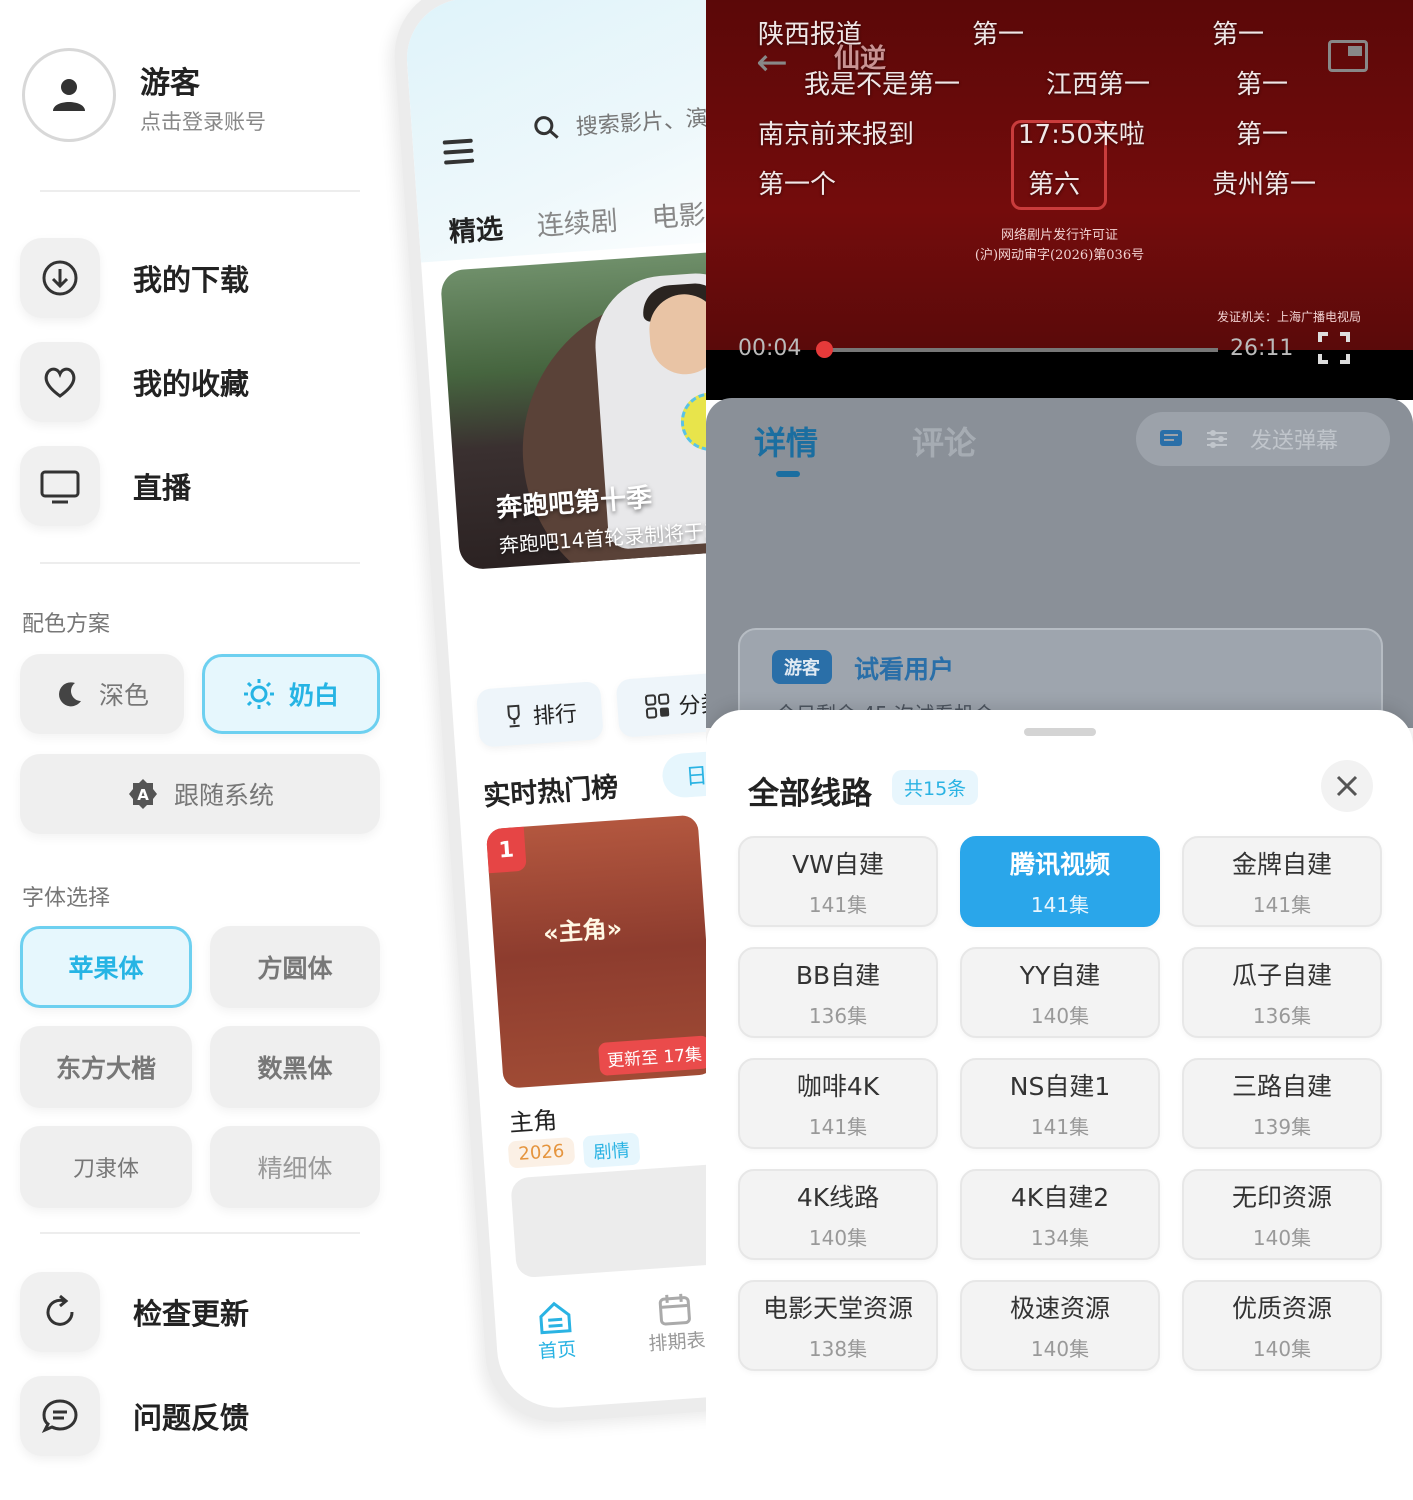  What do you see at coordinates (1060, 992) in the screenshot?
I see `source-line-button: YY自建 140集` at bounding box center [1060, 992].